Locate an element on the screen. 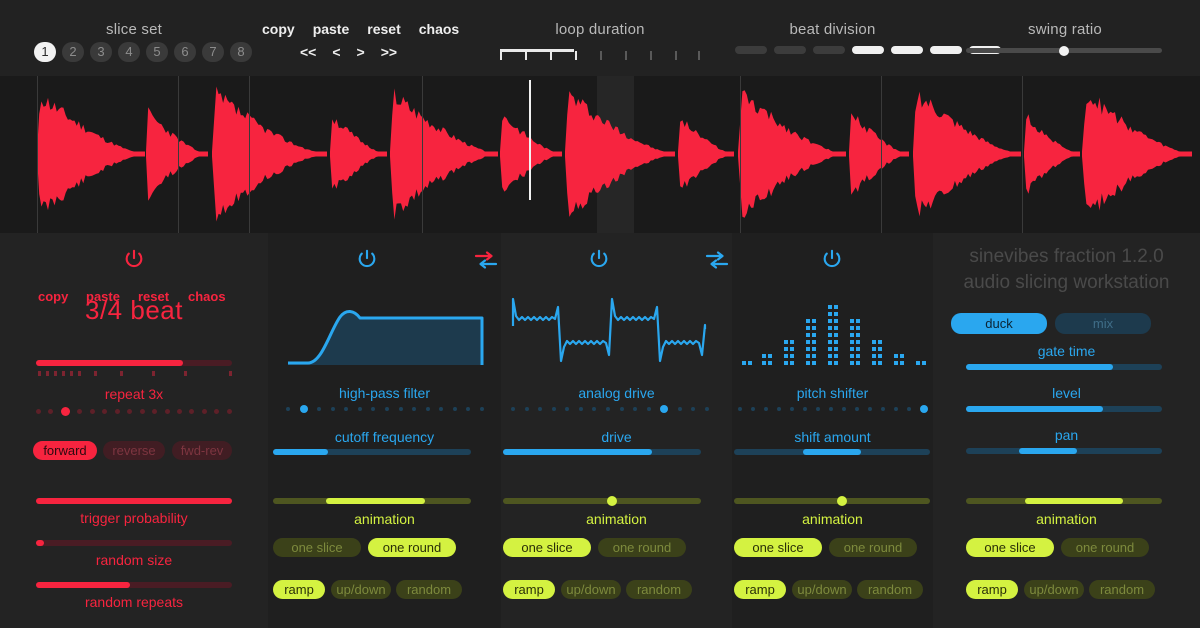 This screenshot has height=628, width=1200. direction-button-forward: forward is located at coordinates (65, 450).